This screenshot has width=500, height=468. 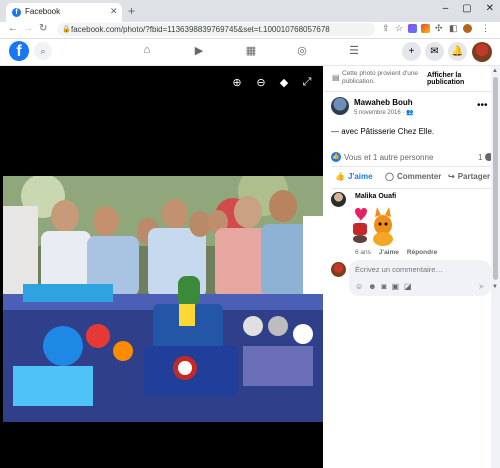 What do you see at coordinates (250, 11) in the screenshot?
I see `browser-tab-bar: f Facebook ✕ + – ▢ ✕` at bounding box center [250, 11].